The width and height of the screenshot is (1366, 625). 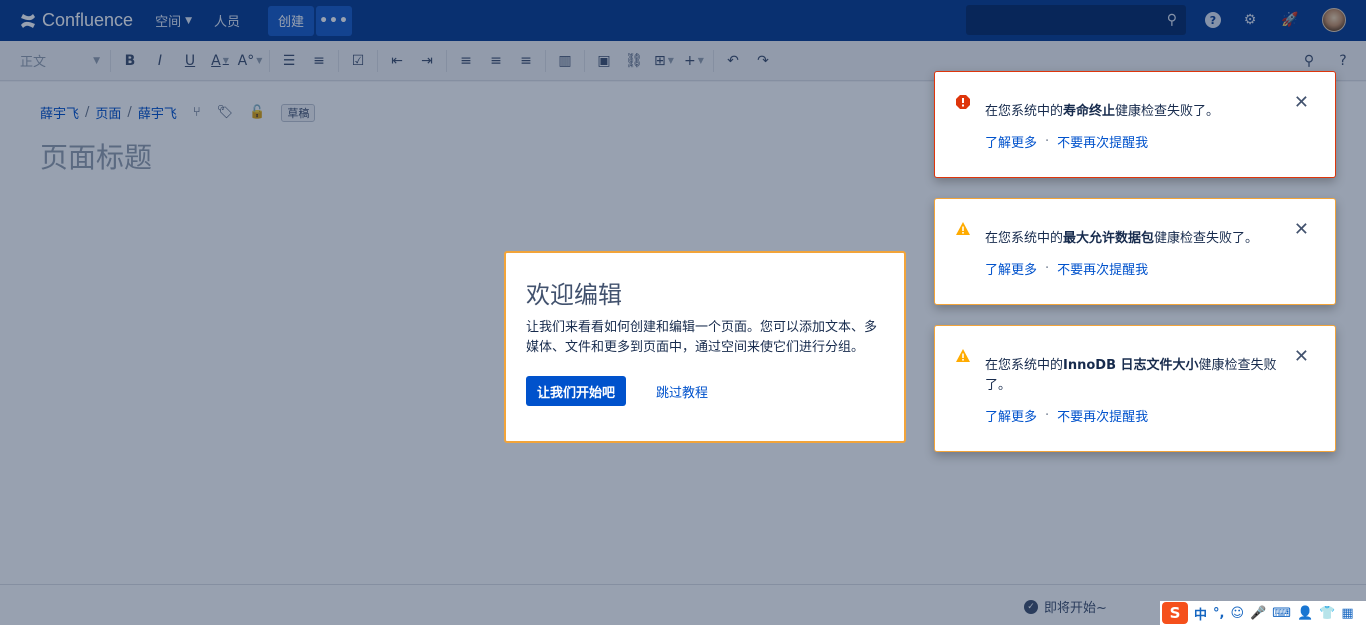 I want to click on welcome-title: 欢迎编辑, so click(x=574, y=295).